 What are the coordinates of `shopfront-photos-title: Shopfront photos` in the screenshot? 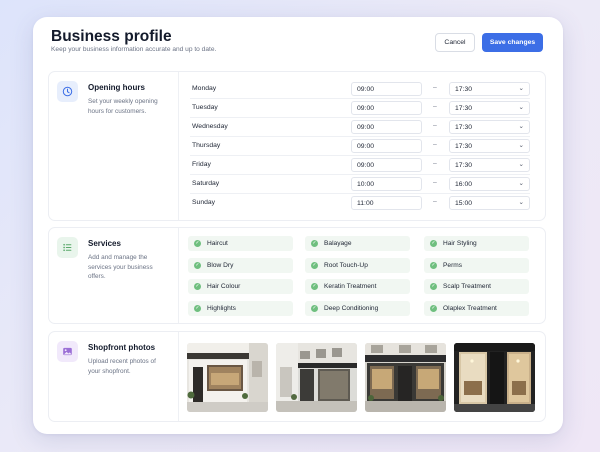 It's located at (122, 347).